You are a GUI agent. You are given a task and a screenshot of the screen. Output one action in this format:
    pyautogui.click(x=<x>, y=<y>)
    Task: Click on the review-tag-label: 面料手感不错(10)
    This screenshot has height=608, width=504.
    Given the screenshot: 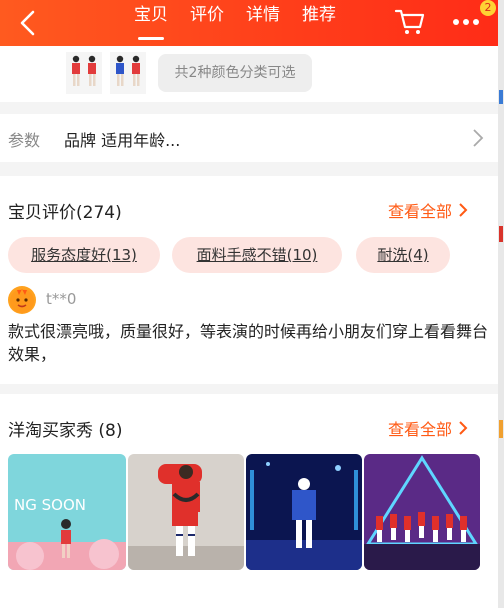 What is the action you would take?
    pyautogui.click(x=257, y=255)
    